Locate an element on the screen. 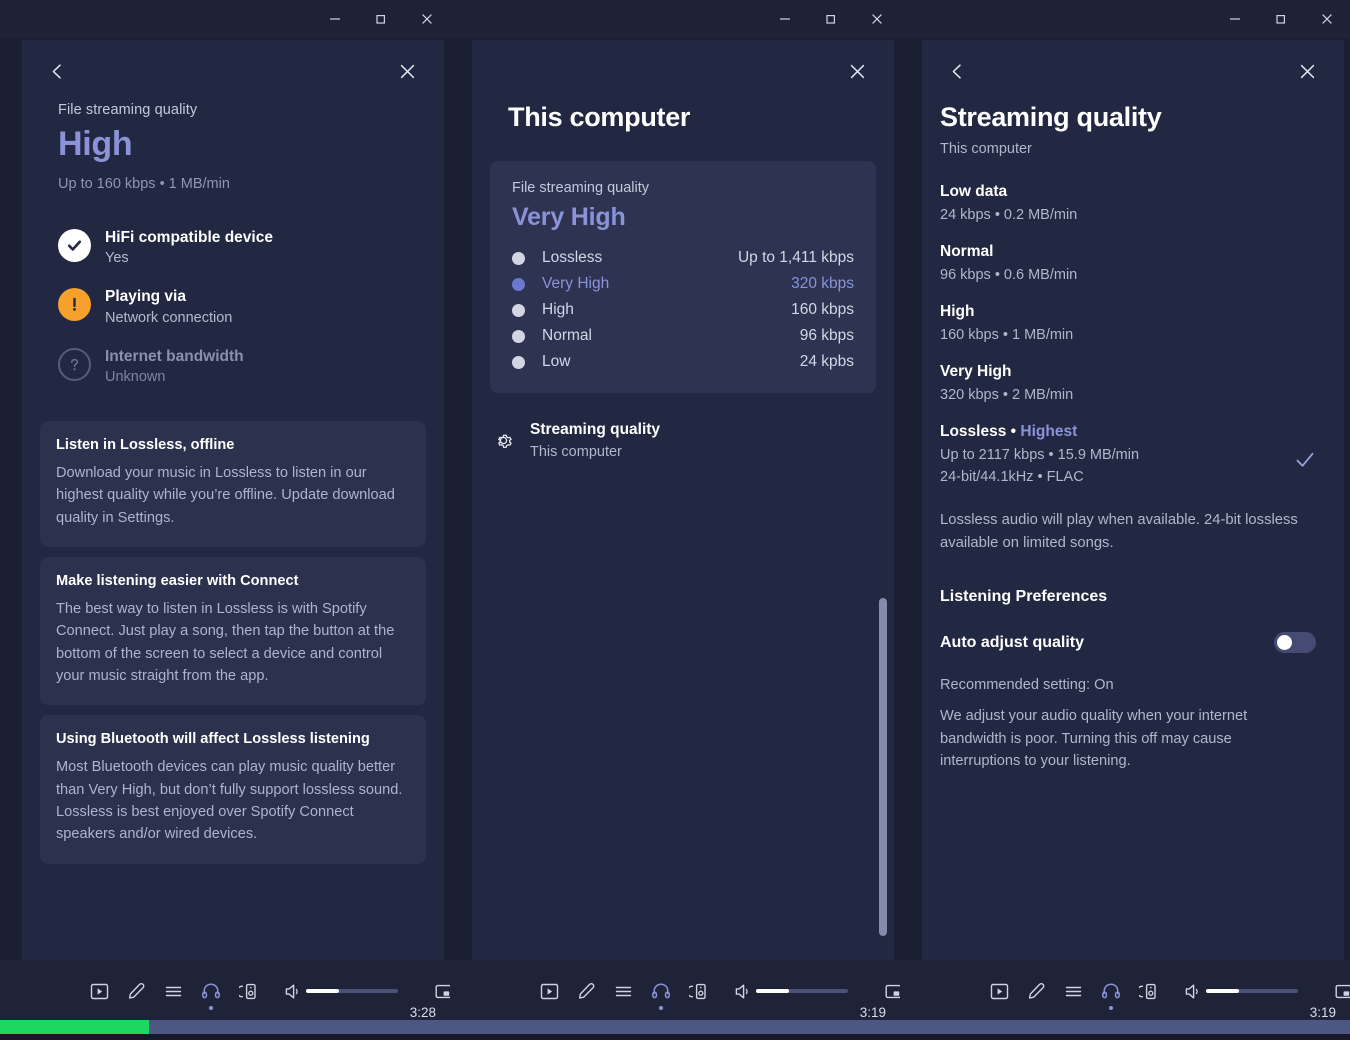 The image size is (1350, 1040). quality-rate: 160 kbps is located at coordinates (822, 309).